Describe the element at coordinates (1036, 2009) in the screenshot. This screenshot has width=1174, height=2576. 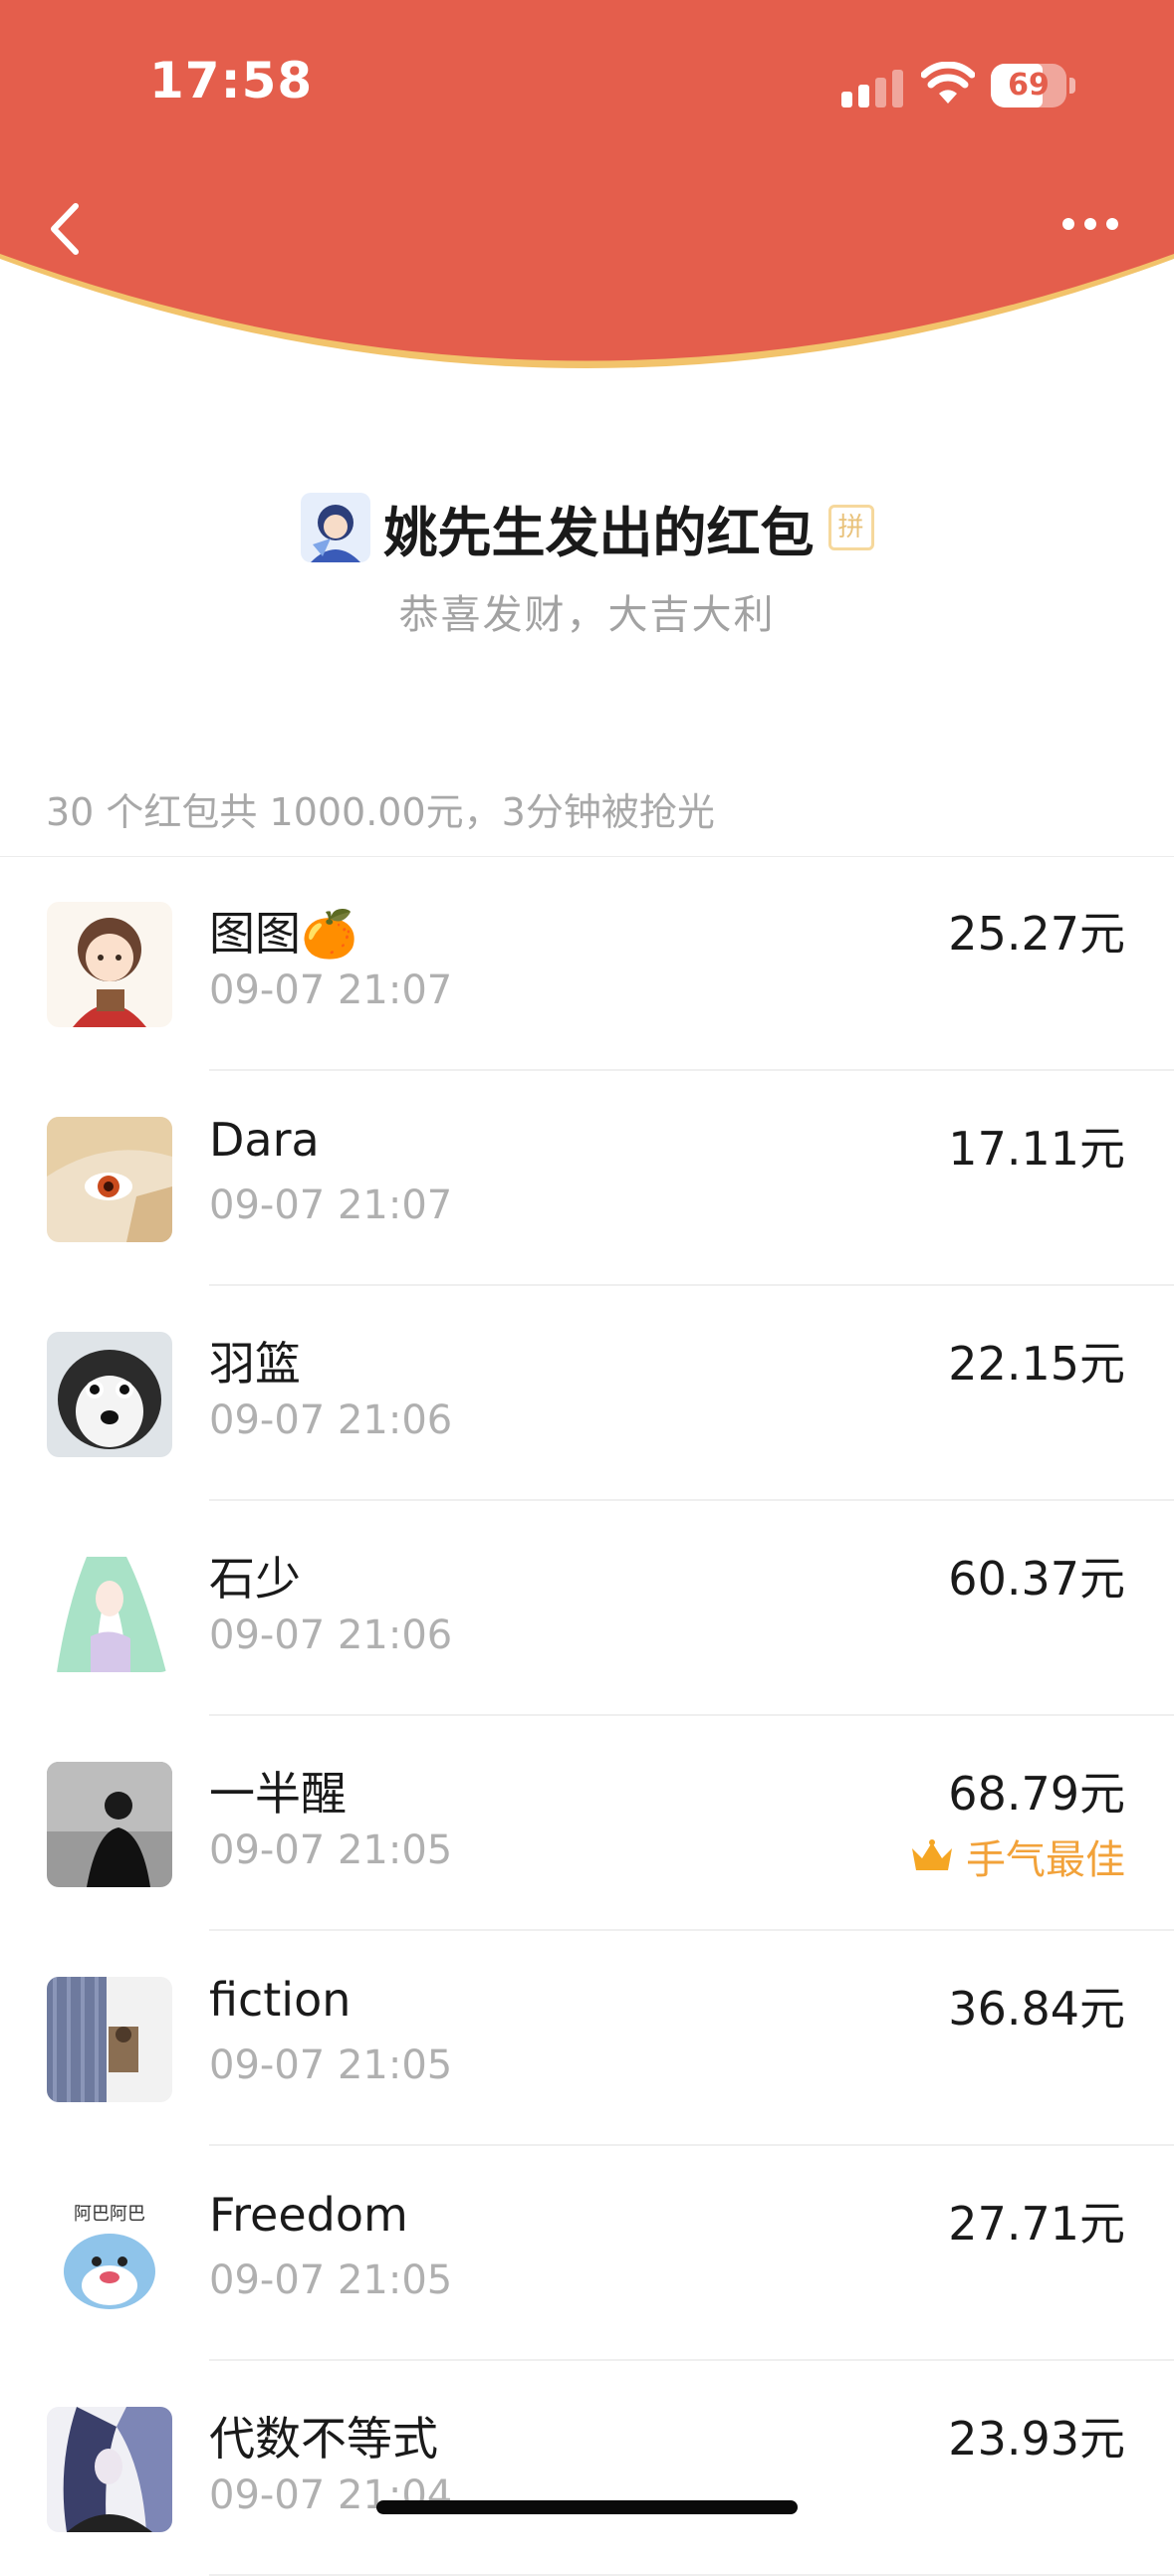
I see `amount: 36.84元` at that location.